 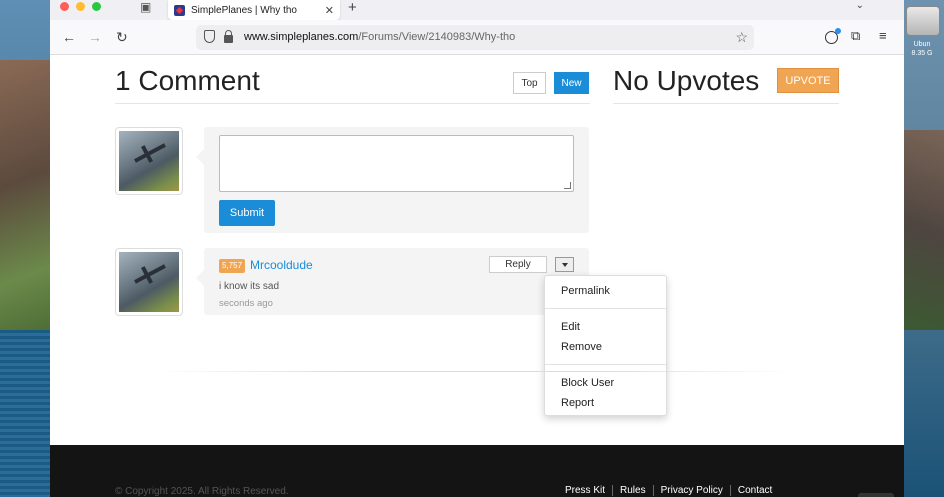 What do you see at coordinates (588, 490) in the screenshot?
I see `footer-link-press-kit: Press Kit` at bounding box center [588, 490].